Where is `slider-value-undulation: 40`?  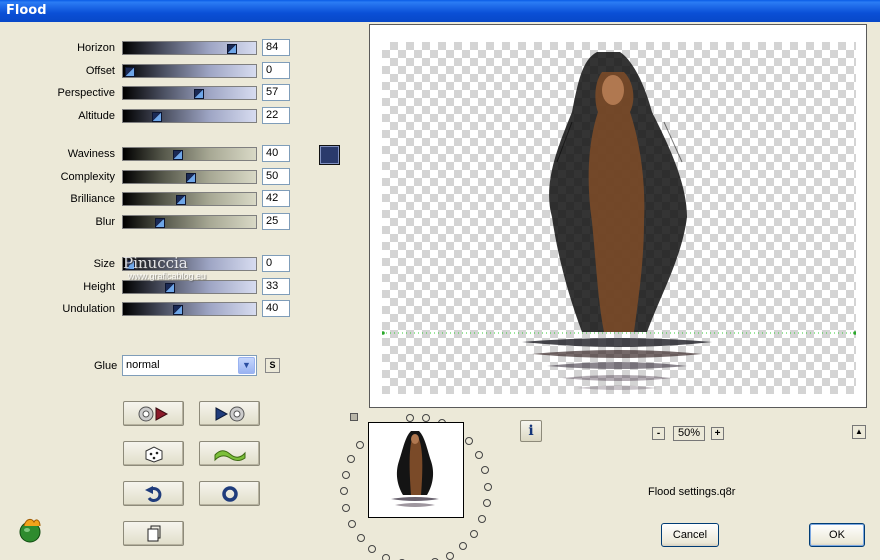 slider-value-undulation: 40 is located at coordinates (276, 308).